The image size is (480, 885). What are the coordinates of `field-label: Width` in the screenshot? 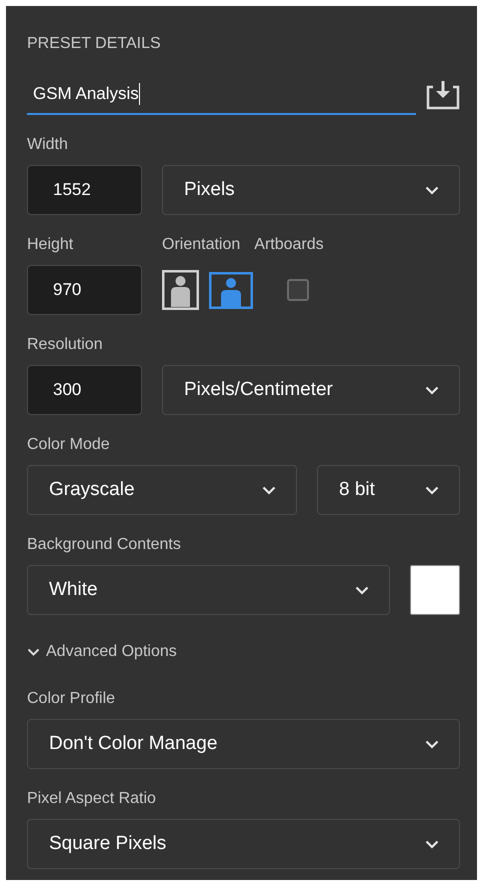 It's located at (48, 145).